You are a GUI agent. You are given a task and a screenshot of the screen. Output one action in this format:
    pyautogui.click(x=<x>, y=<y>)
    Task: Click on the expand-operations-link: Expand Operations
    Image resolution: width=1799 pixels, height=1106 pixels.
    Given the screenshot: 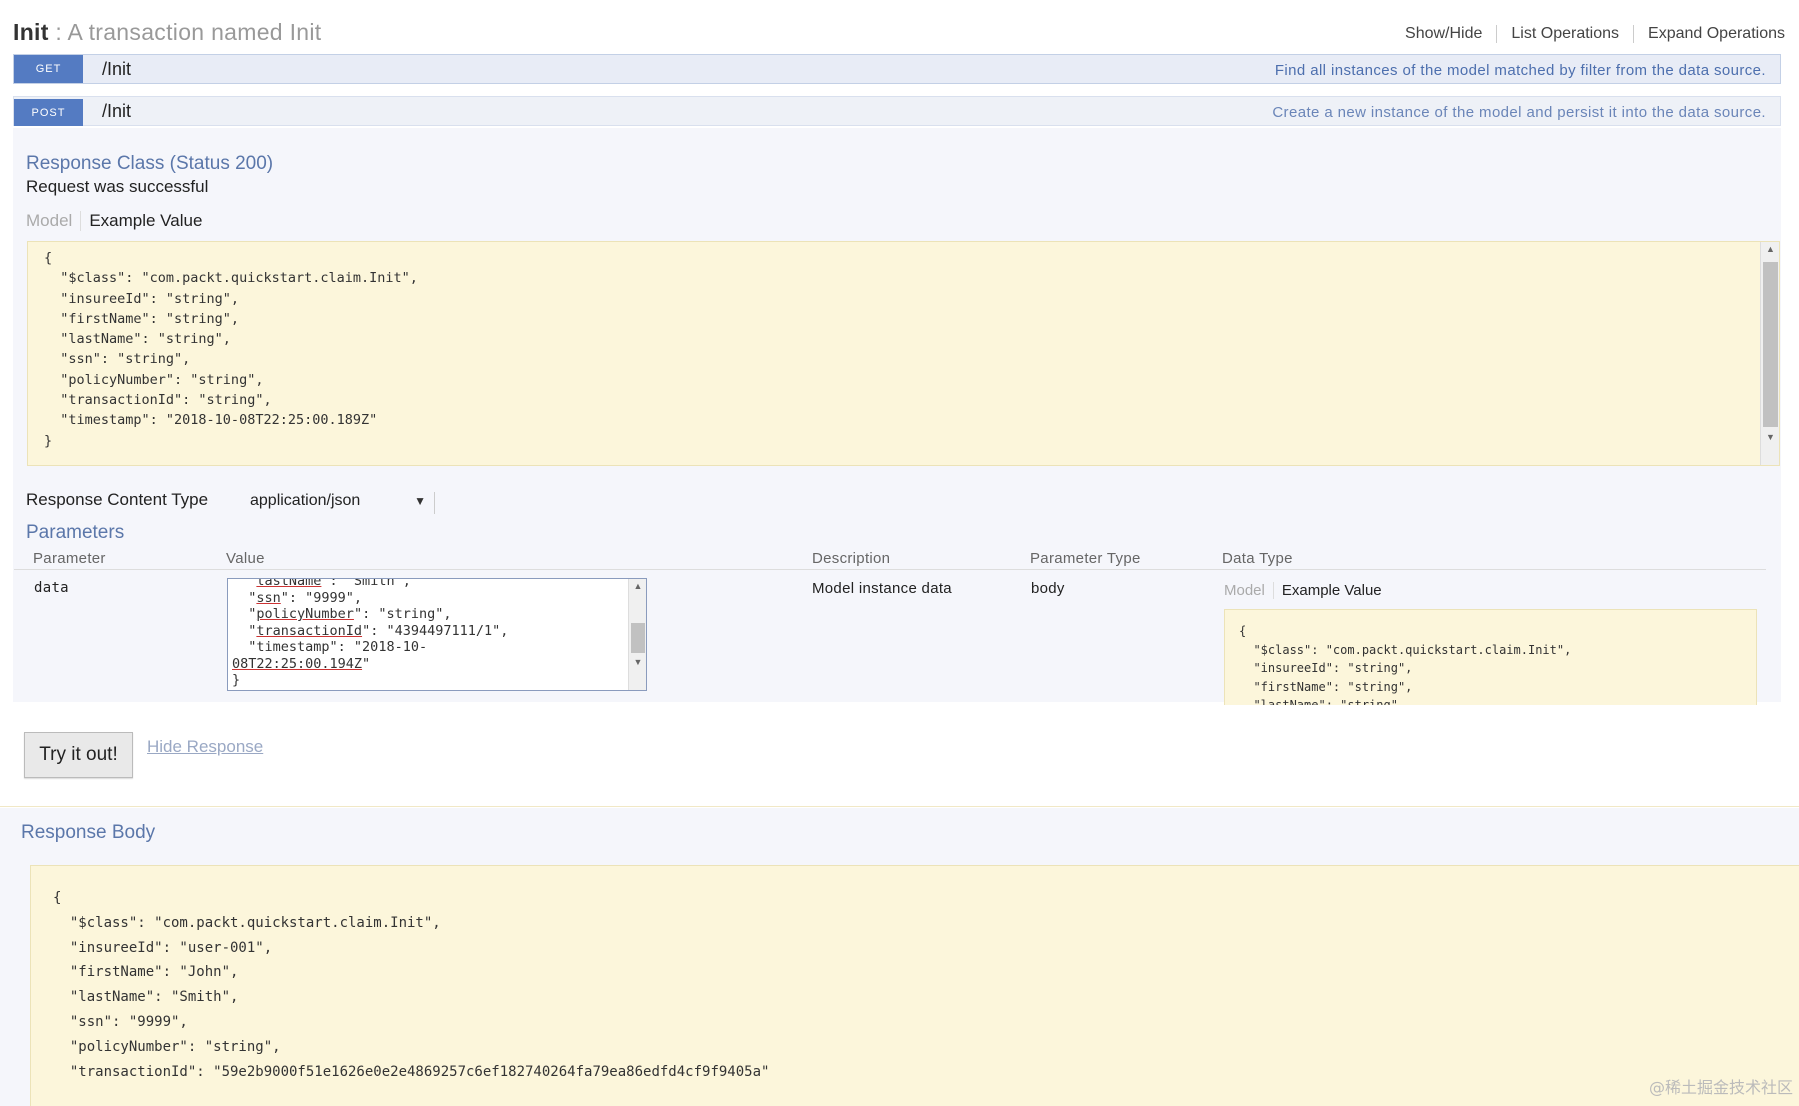 What is the action you would take?
    pyautogui.click(x=1709, y=34)
    